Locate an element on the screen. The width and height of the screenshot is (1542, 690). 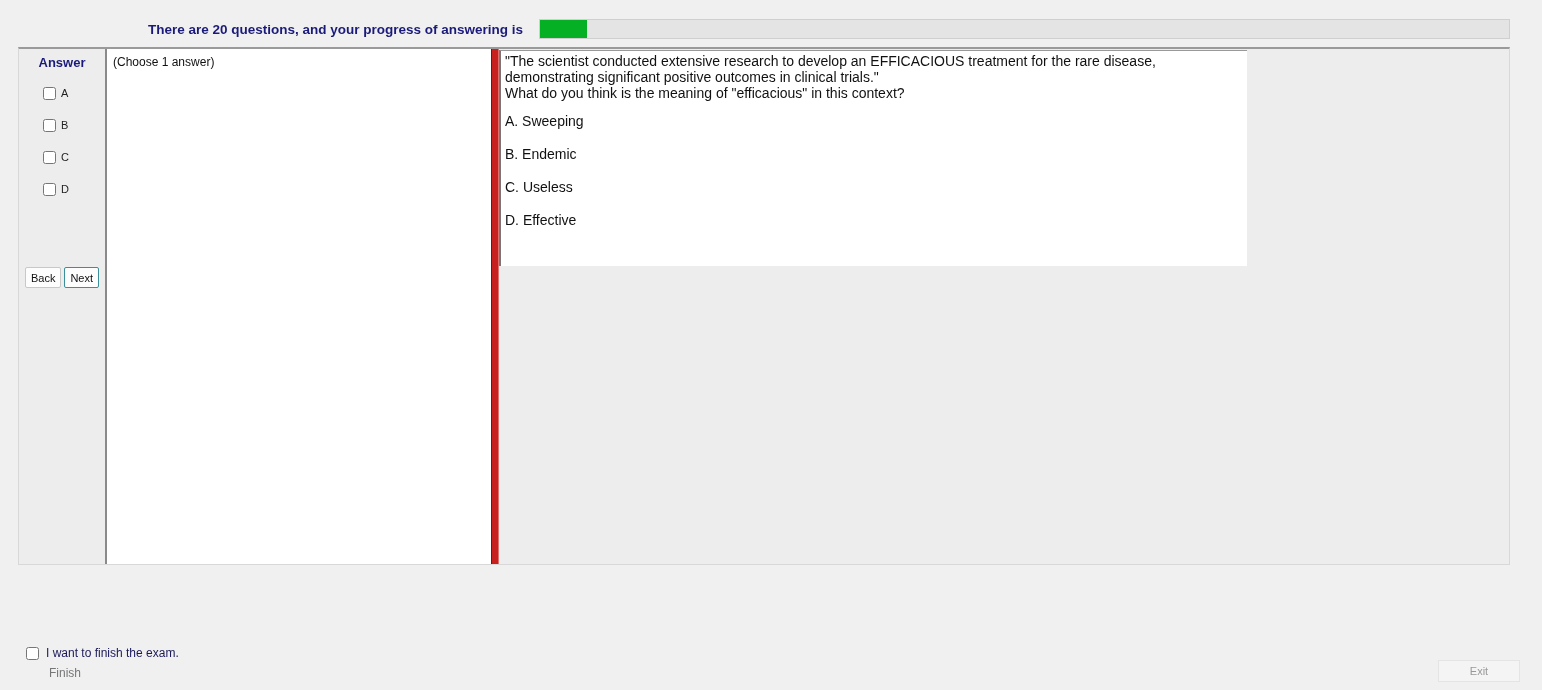
option-label: A is located at coordinates (65, 93).